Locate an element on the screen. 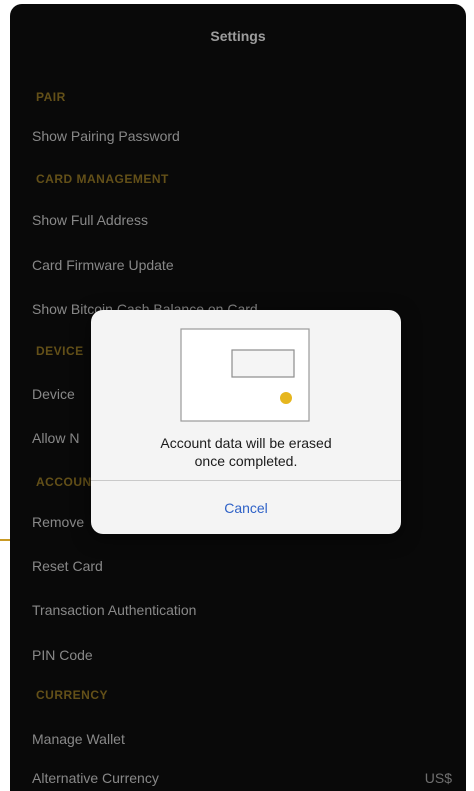 The width and height of the screenshot is (474, 791). card-illustration-icon is located at coordinates (245, 375).